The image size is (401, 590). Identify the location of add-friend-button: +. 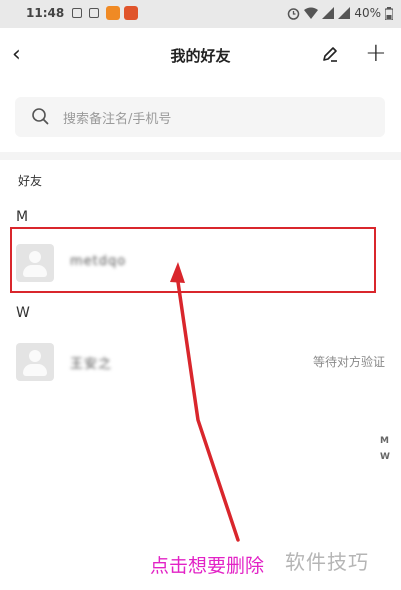
(376, 53).